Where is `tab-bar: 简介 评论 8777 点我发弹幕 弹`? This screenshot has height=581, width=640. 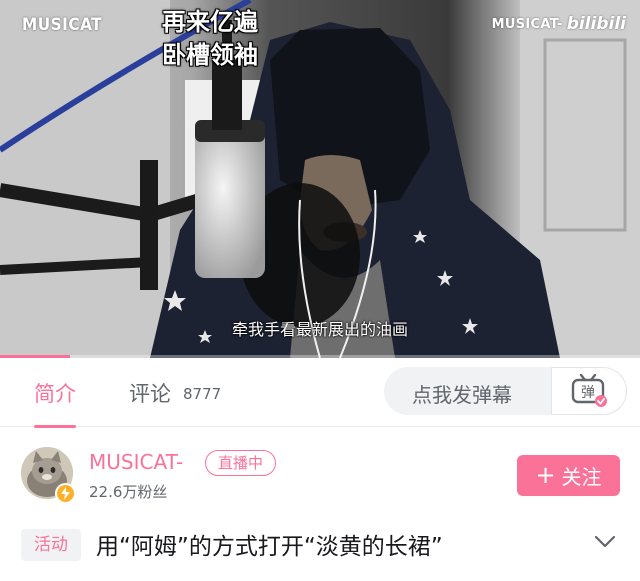 tab-bar: 简介 评论 8777 点我发弹幕 弹 is located at coordinates (320, 393).